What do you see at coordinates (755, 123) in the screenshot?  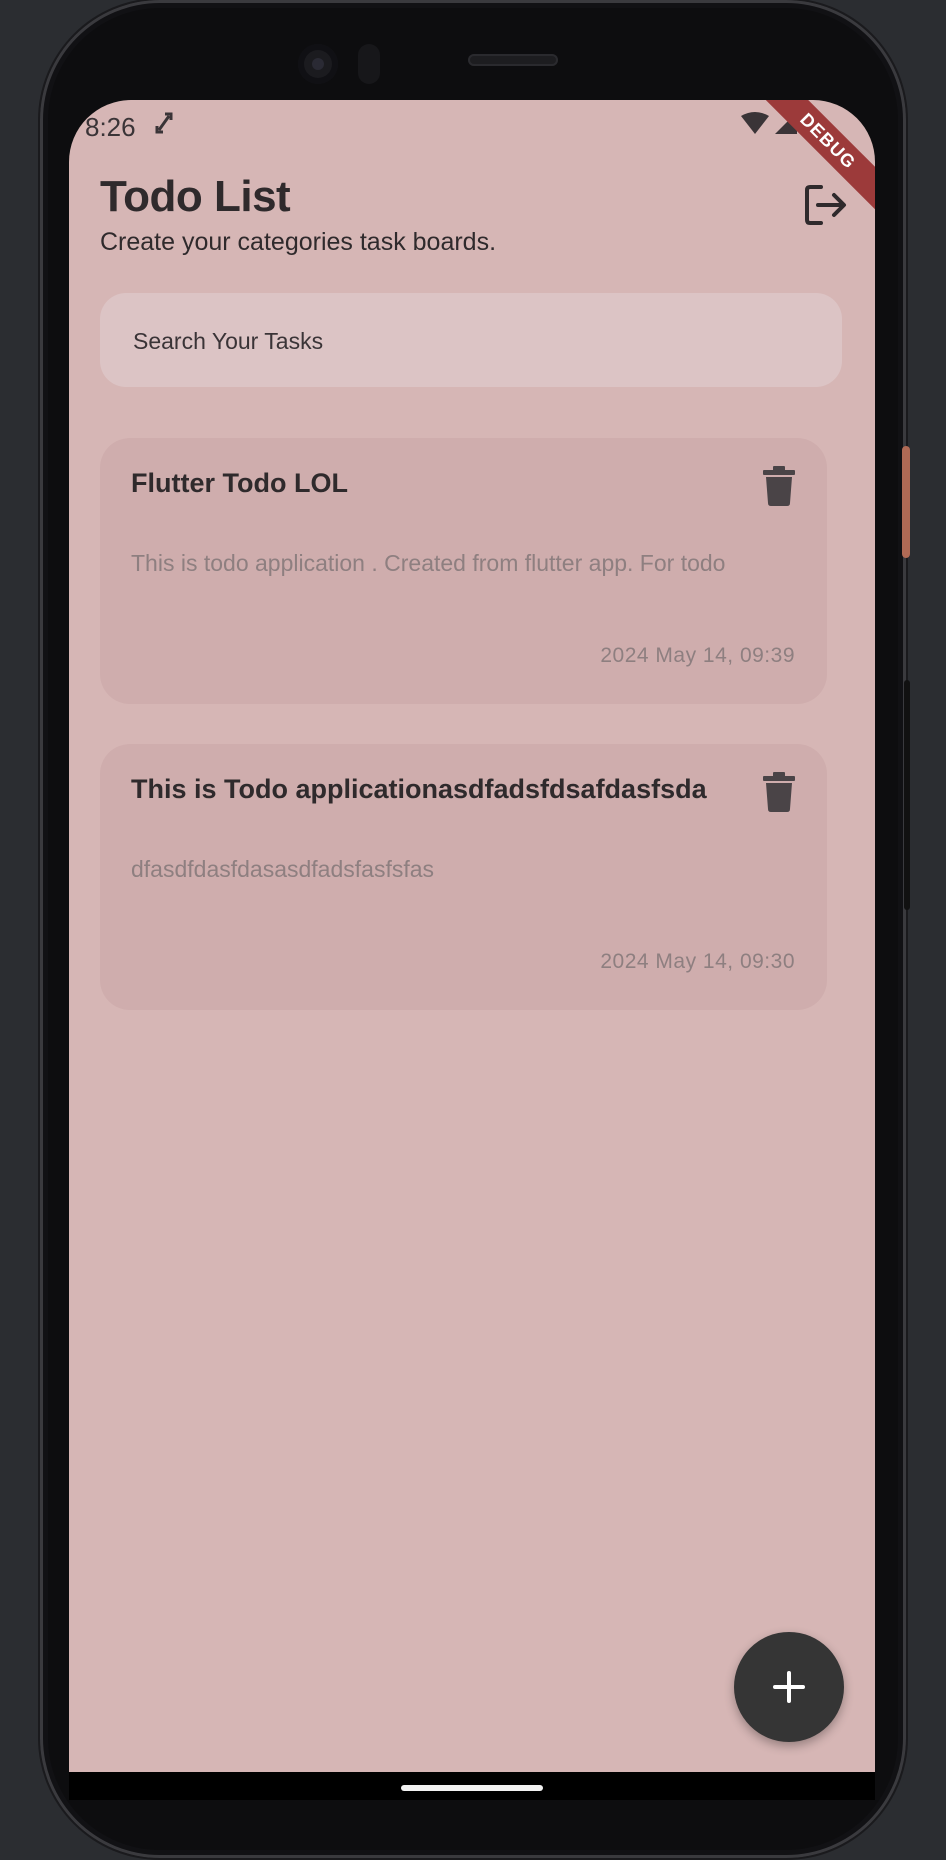 I see `wifi-icon` at bounding box center [755, 123].